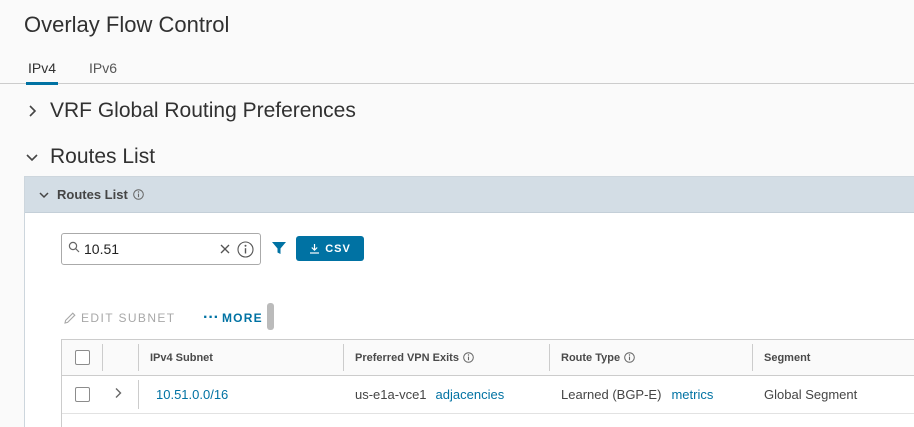 The width and height of the screenshot is (914, 427). Describe the element at coordinates (42, 72) in the screenshot. I see `tab-ipv4: IPv4` at that location.